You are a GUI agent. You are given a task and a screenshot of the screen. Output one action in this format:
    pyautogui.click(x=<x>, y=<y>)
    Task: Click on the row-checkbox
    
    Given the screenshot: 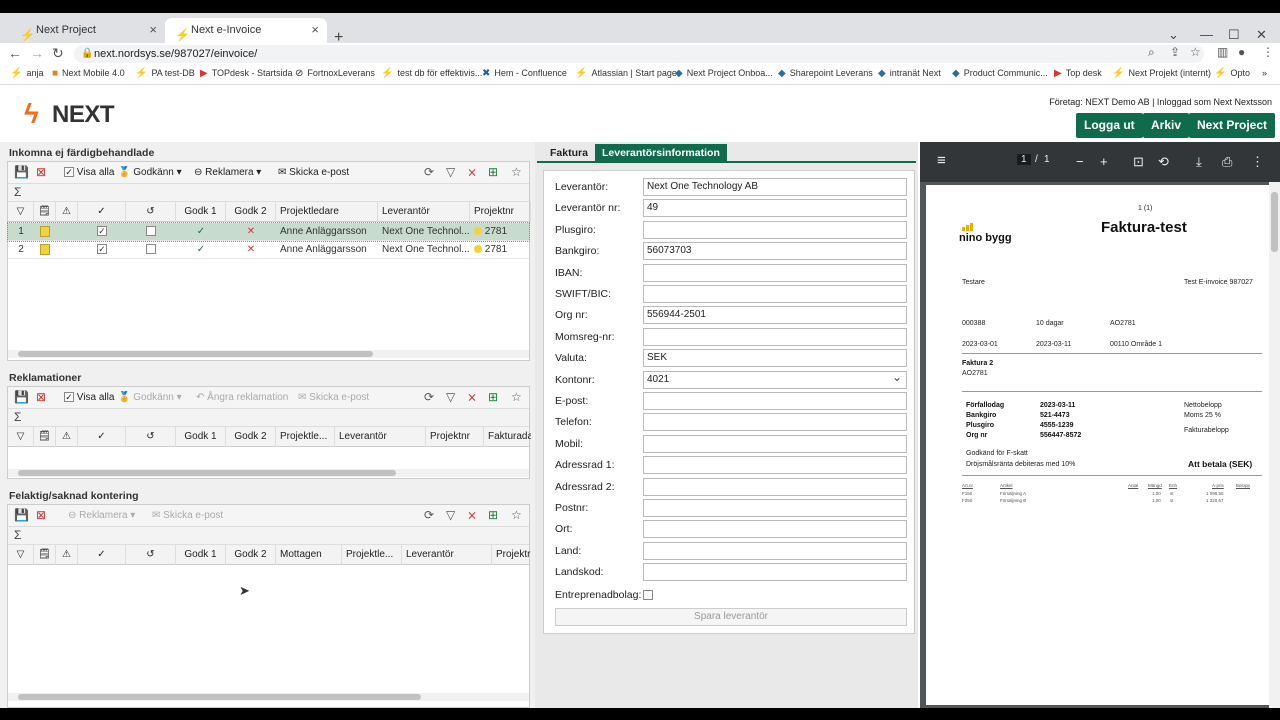 What is the action you would take?
    pyautogui.click(x=151, y=250)
    